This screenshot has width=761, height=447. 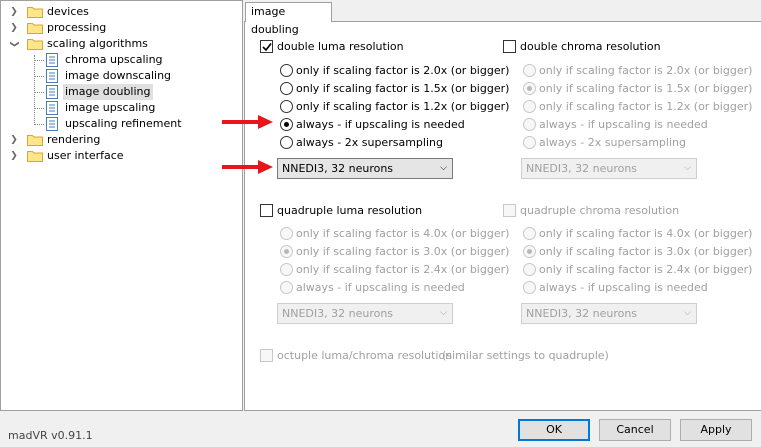 I want to click on double-luma-option-always-upscaling, so click(x=286, y=124).